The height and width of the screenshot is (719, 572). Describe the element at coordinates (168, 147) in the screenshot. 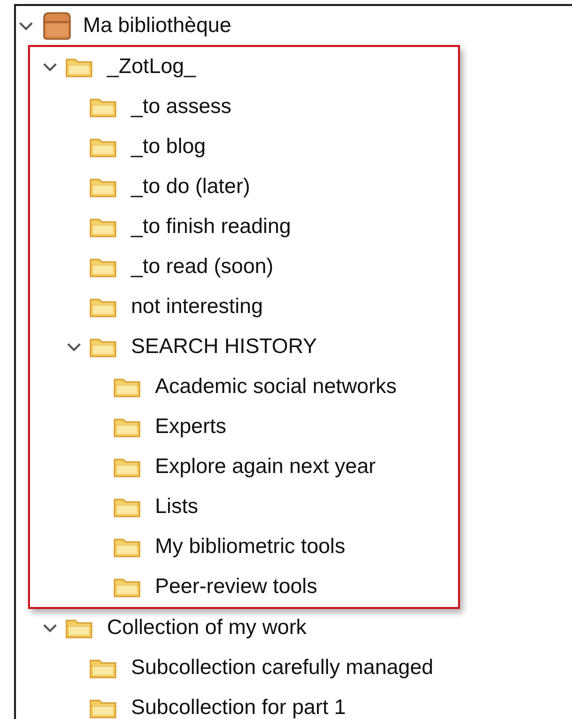

I see `collection-label: _to blog` at that location.